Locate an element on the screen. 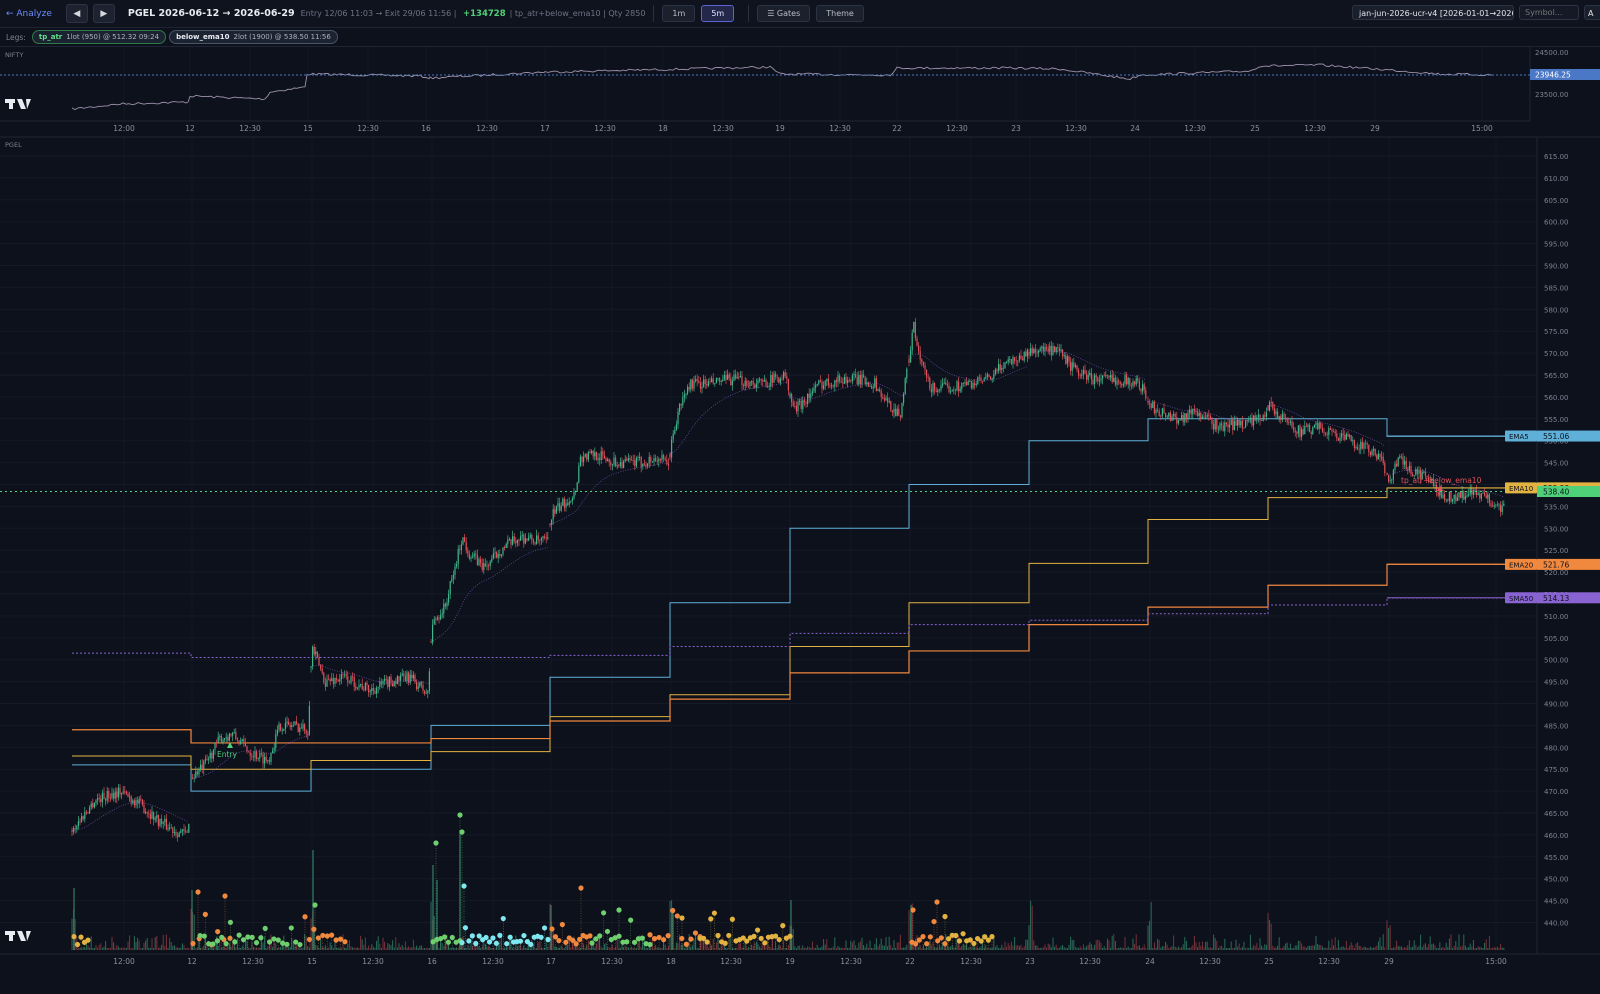  nifty-x-tick-label: 19 is located at coordinates (780, 128).